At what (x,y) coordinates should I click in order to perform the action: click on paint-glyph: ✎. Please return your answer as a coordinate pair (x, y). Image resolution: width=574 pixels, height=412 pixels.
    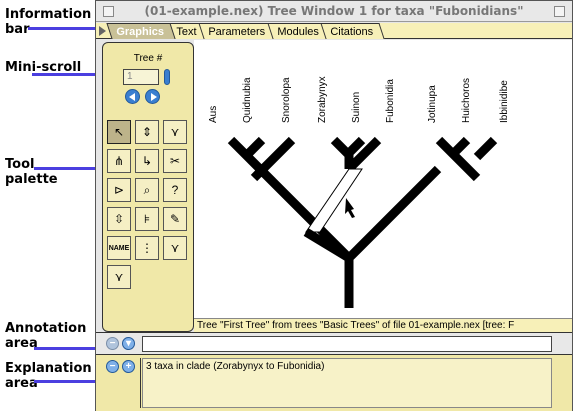
    Looking at the image, I should click on (175, 219).